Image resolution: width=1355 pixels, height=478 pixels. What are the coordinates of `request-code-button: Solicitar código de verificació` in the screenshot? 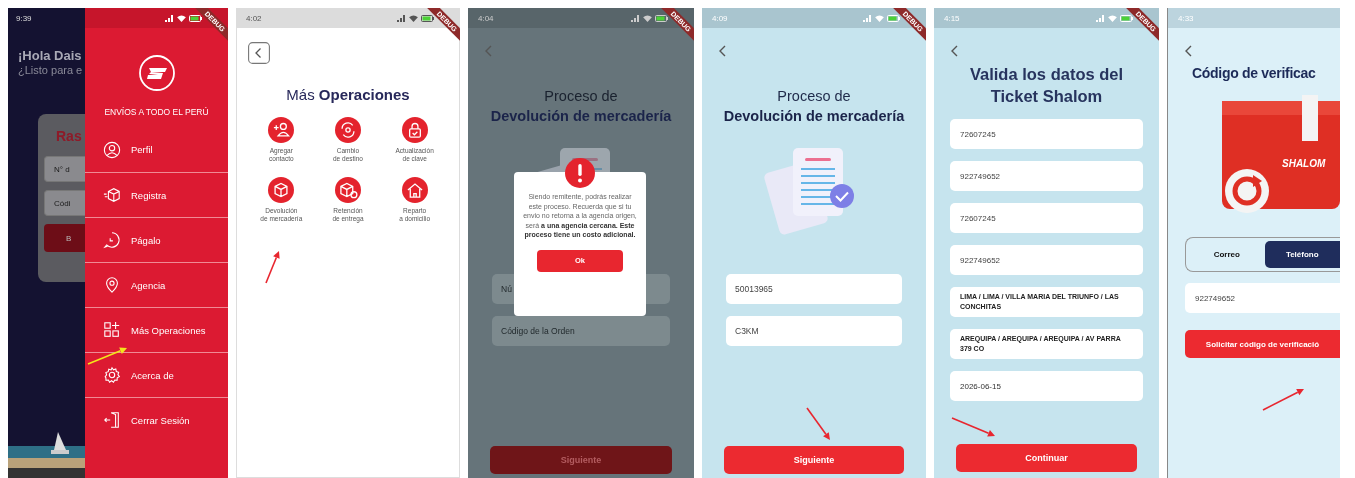 It's located at (1262, 344).